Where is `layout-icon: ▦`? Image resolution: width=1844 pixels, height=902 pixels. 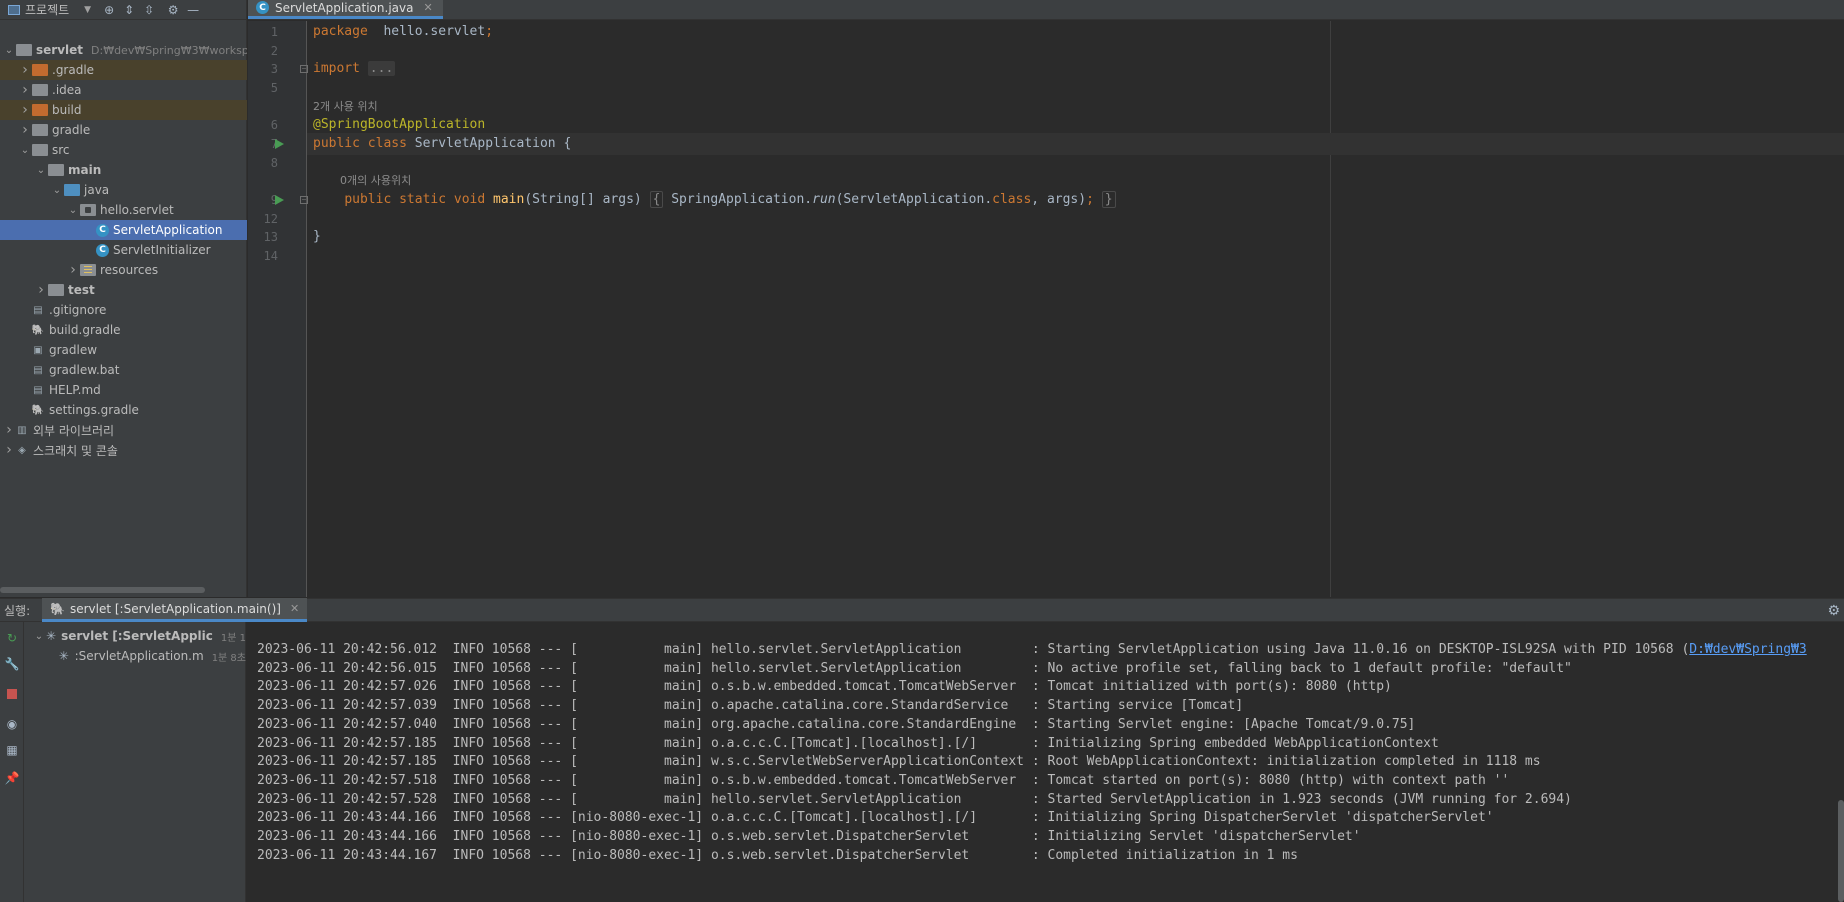 layout-icon: ▦ is located at coordinates (12, 750).